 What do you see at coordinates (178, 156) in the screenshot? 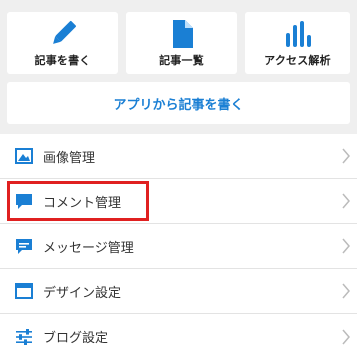
I see `menu-item-image-management: 画像管理` at bounding box center [178, 156].